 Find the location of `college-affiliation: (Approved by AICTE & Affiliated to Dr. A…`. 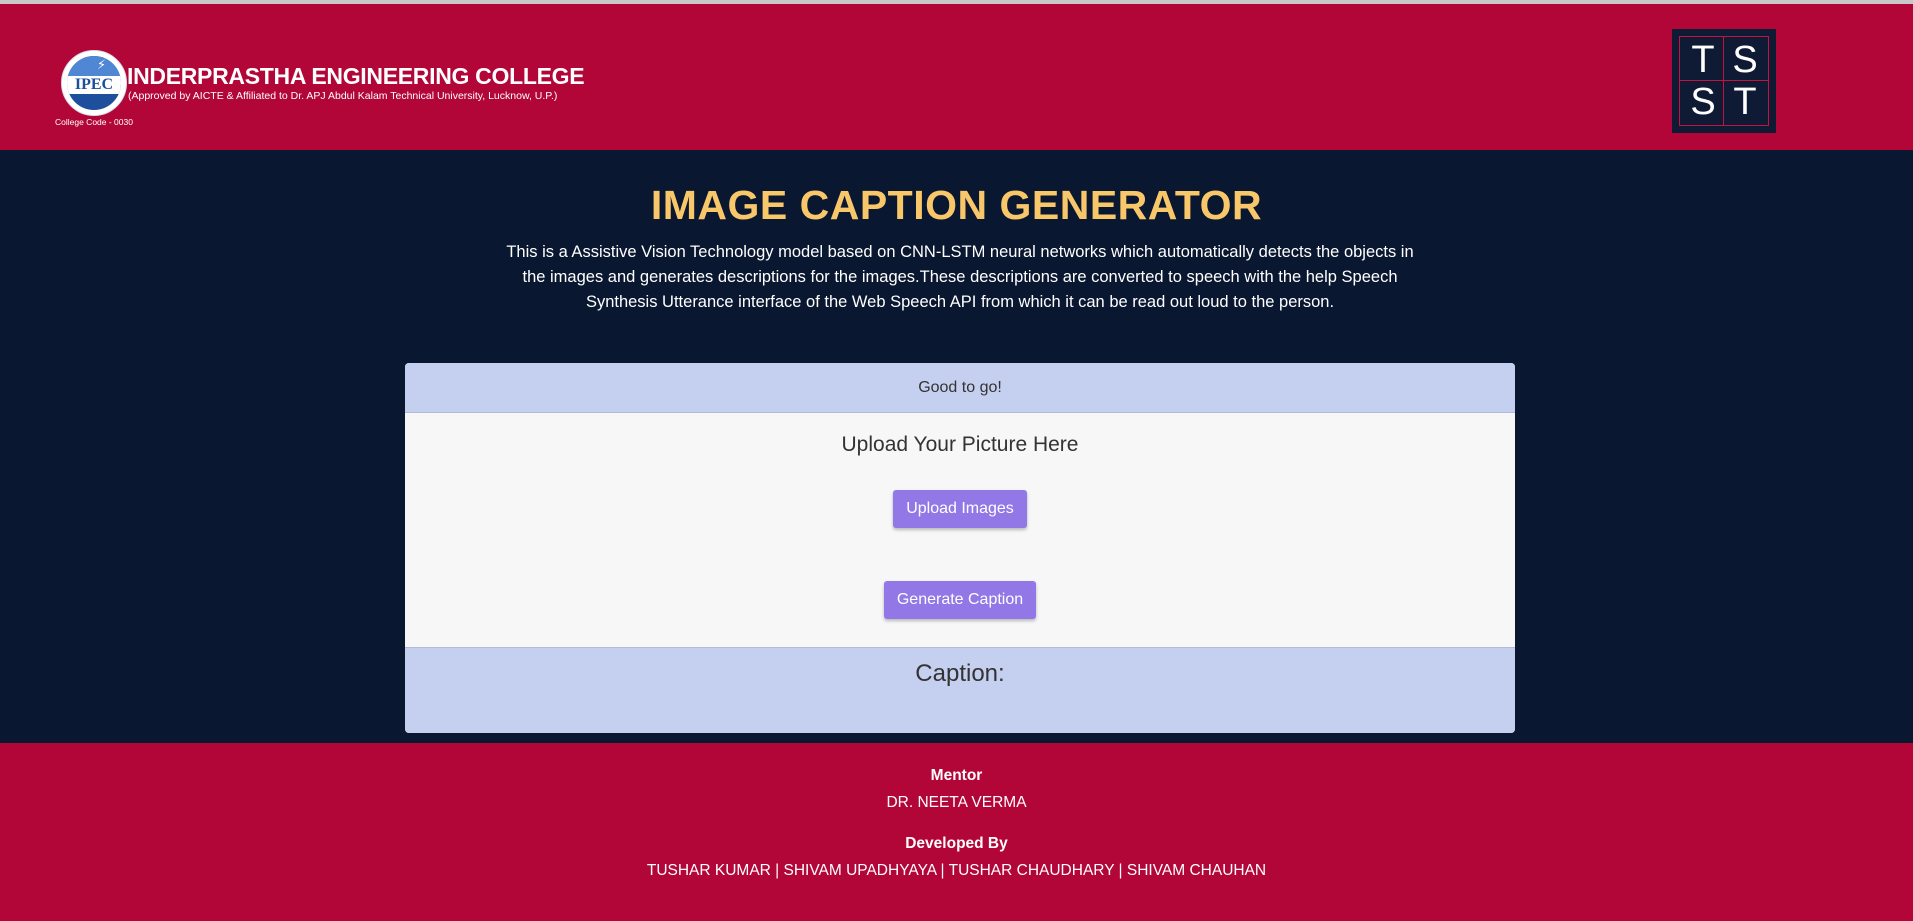

college-affiliation: (Approved by AICTE & Affiliated to Dr. A… is located at coordinates (343, 96).